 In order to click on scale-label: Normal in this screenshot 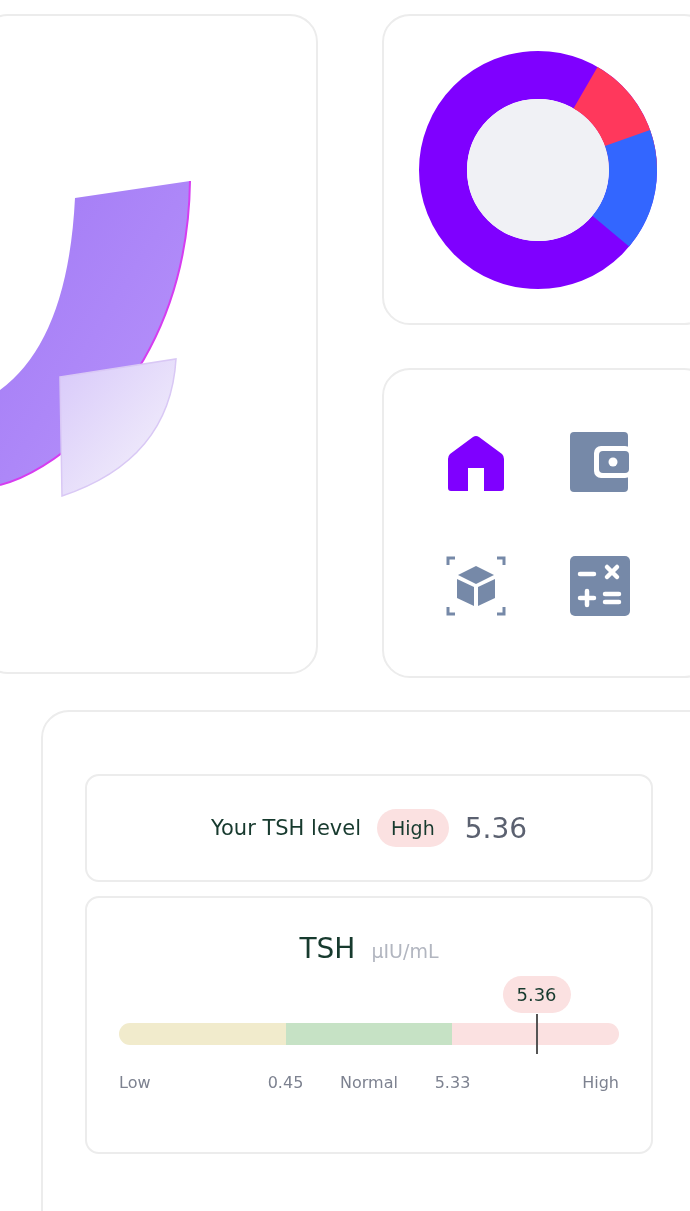, I will do `click(369, 1082)`.